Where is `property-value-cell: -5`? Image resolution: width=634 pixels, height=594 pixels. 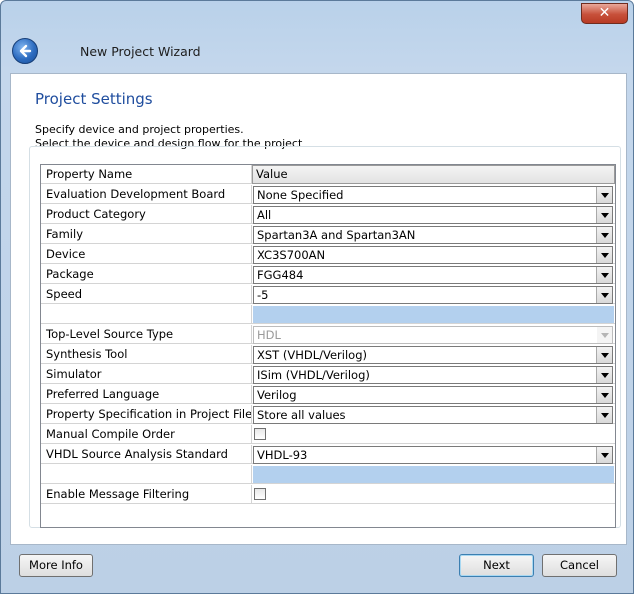 property-value-cell: -5 is located at coordinates (433, 294).